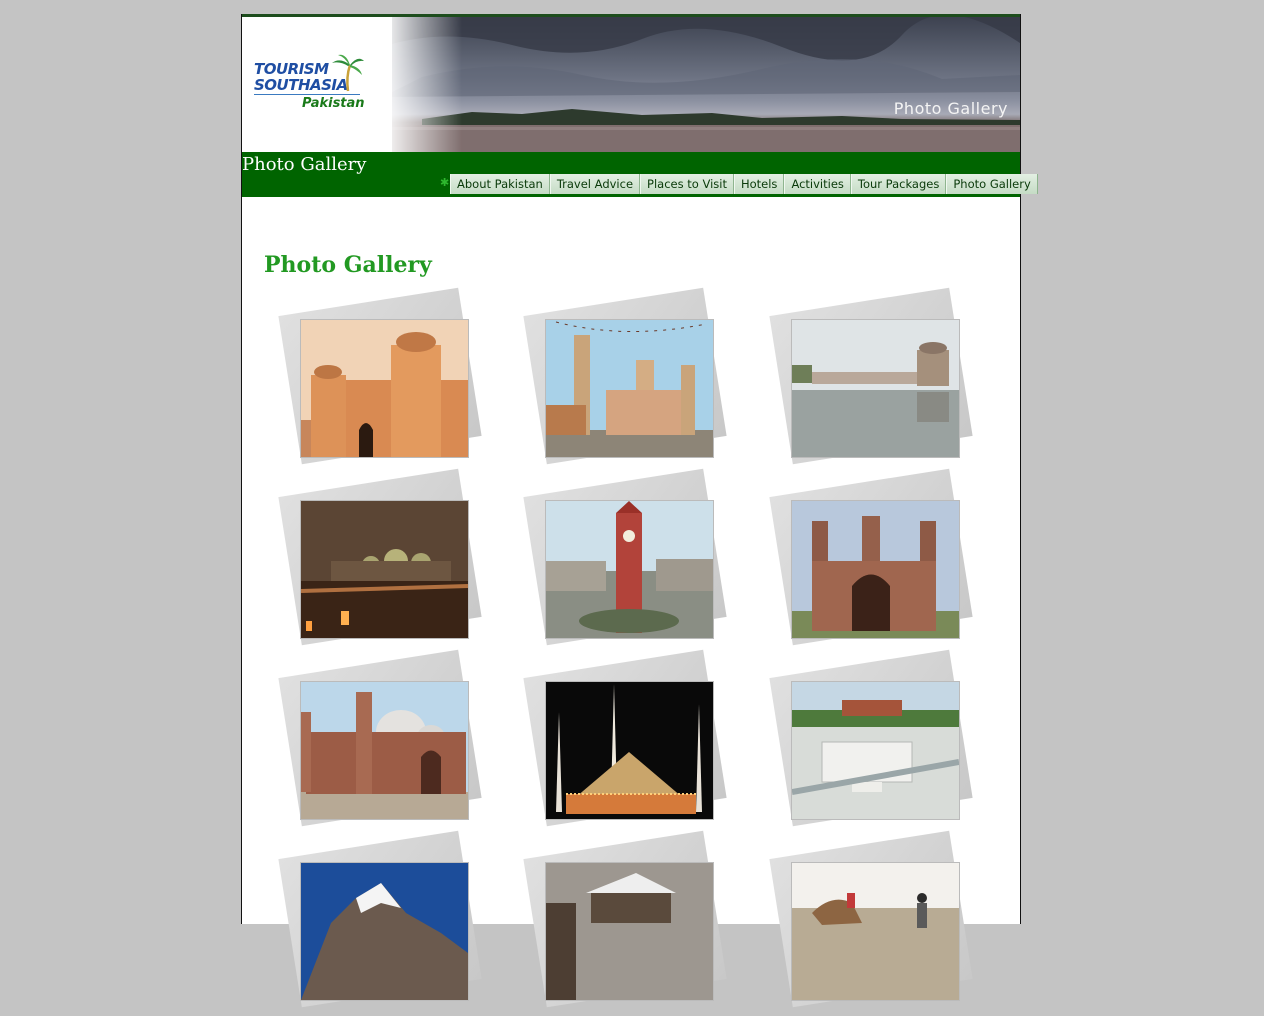 Image resolution: width=1264 pixels, height=1016 pixels. Describe the element at coordinates (817, 184) in the screenshot. I see `nav-activities: Activities` at that location.